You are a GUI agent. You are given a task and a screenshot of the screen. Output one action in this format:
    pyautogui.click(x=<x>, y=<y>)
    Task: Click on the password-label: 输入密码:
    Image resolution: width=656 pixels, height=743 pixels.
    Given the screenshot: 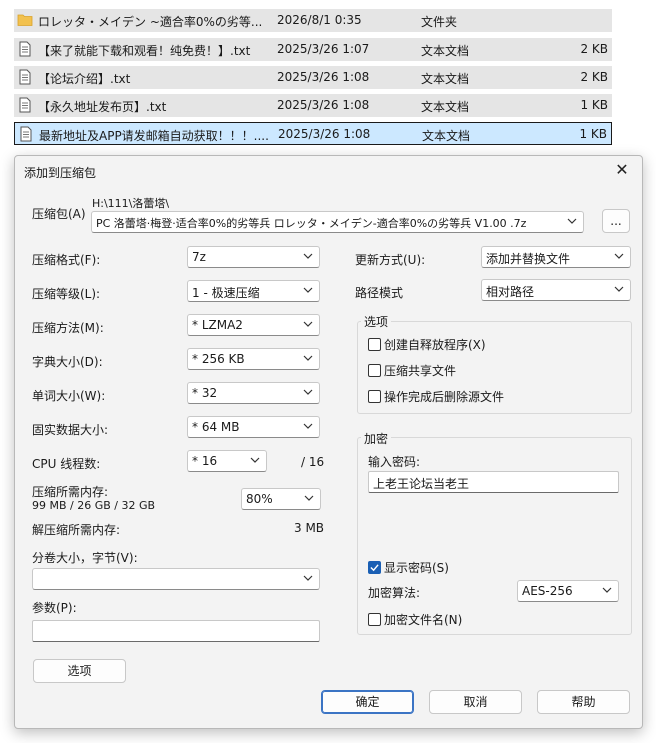 What is the action you would take?
    pyautogui.click(x=394, y=462)
    